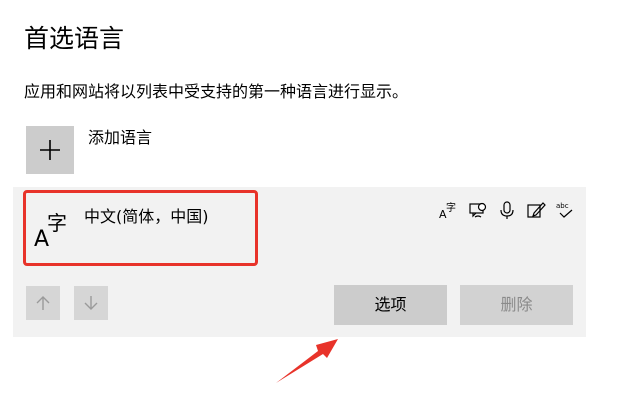 This screenshot has height=420, width=630. Describe the element at coordinates (216, 91) in the screenshot. I see `page-description: 应用和网站将以列表中受支持的第一种语言进行显示。` at that location.